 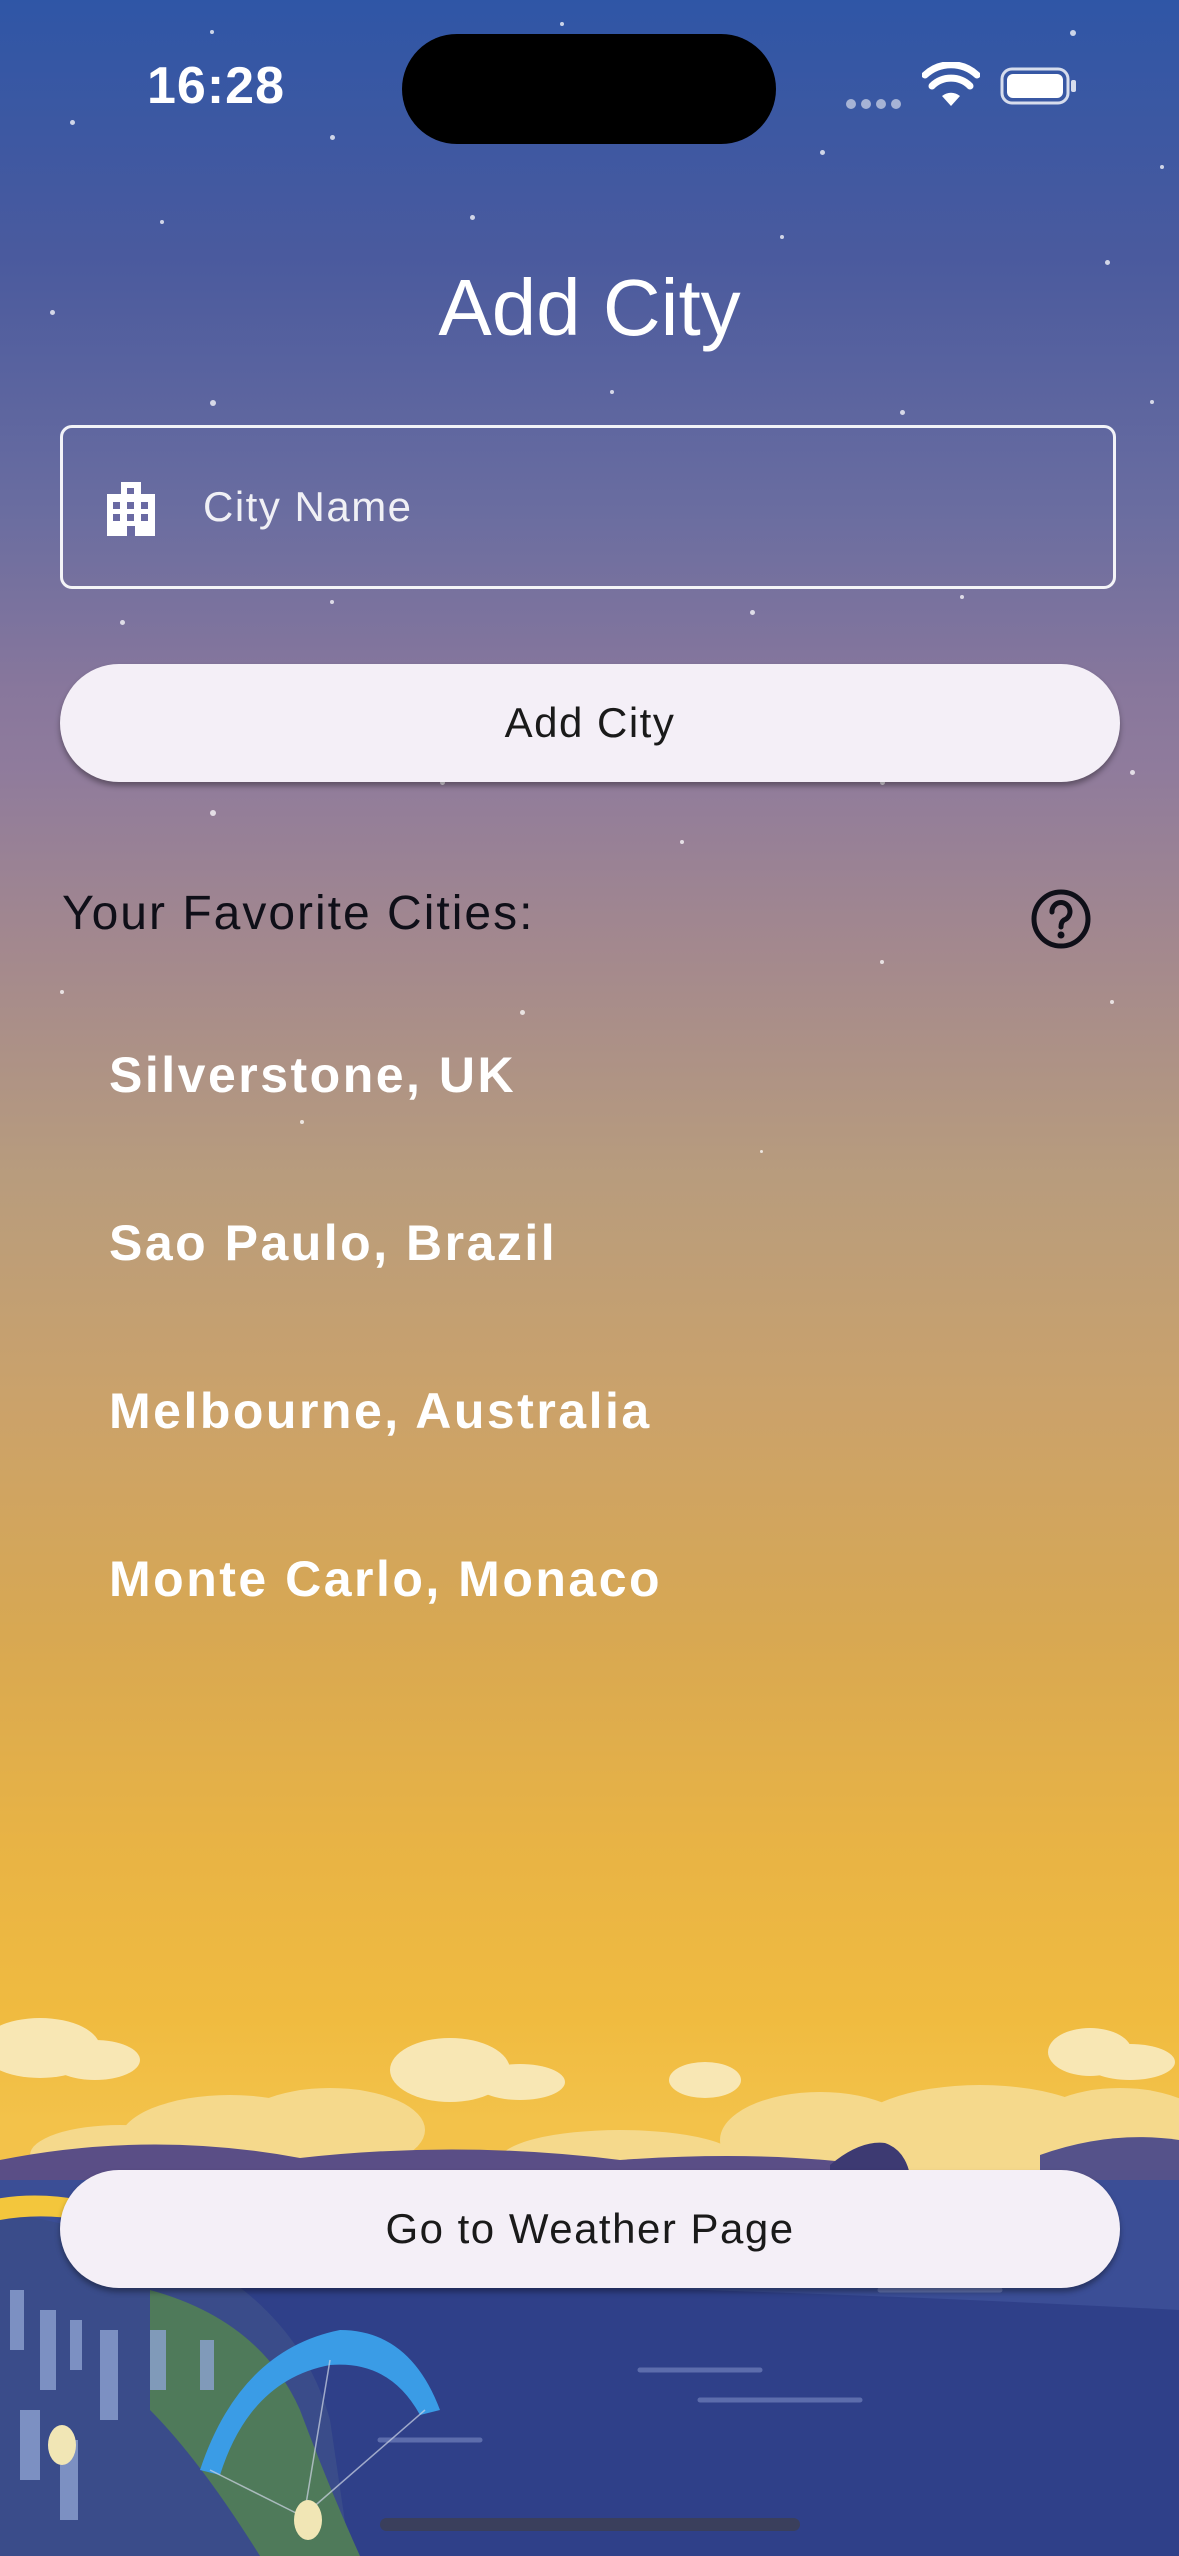 What do you see at coordinates (385, 1466) in the screenshot?
I see `favorite-city-item: Melbourne, Australia` at bounding box center [385, 1466].